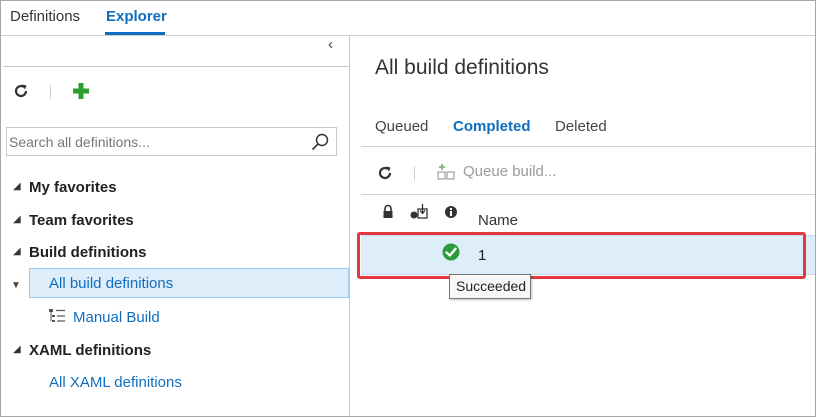 This screenshot has height=417, width=816. I want to click on search-input, so click(155, 142).